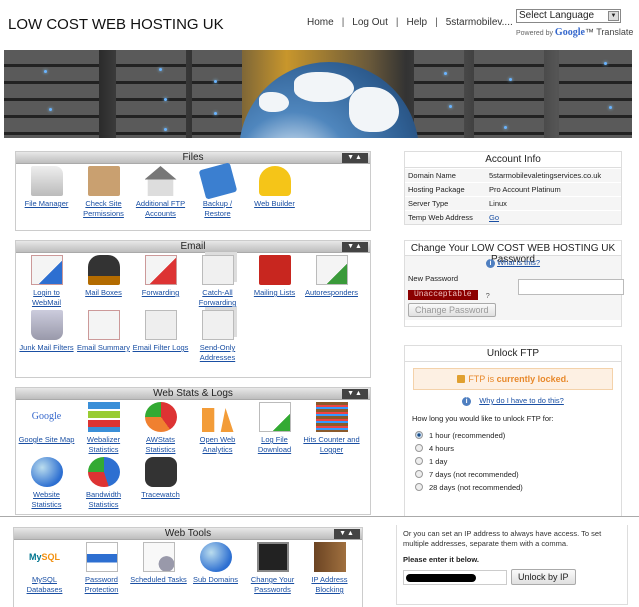 The image size is (639, 607). What do you see at coordinates (513, 487) in the screenshot?
I see `duration-option: 28 days (not recommended)` at bounding box center [513, 487].